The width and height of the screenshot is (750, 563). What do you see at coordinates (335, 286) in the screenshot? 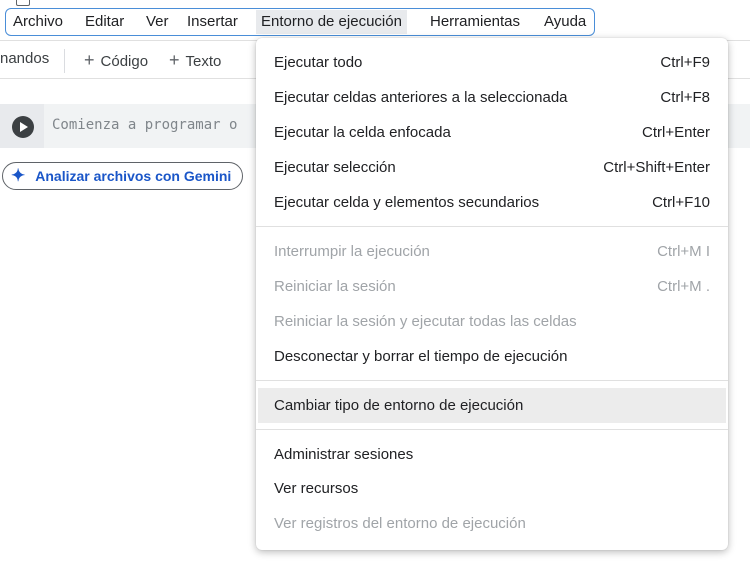
I see `menu-item-label: Reiniciar la sesión` at bounding box center [335, 286].